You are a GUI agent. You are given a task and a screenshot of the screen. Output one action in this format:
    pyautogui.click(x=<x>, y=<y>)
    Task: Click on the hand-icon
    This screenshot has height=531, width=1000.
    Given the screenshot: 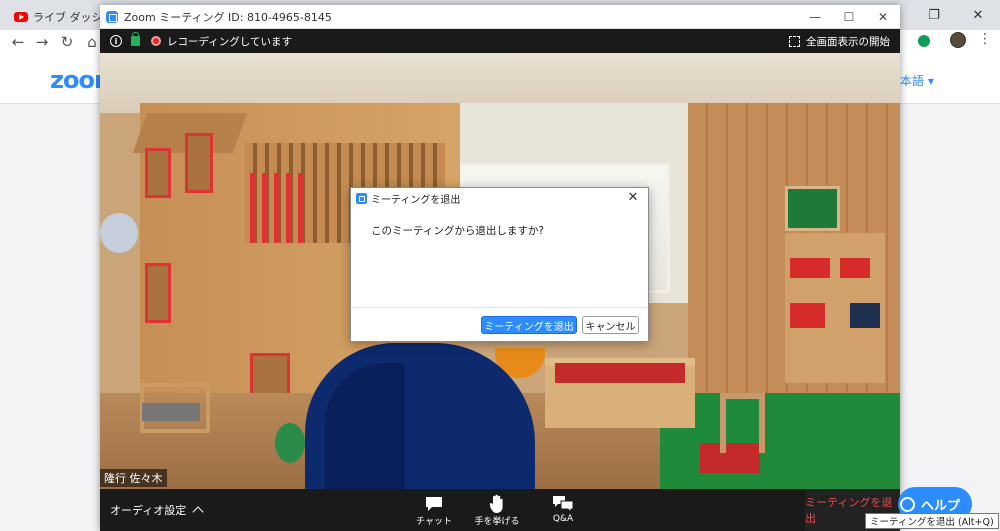 What is the action you would take?
    pyautogui.click(x=497, y=504)
    